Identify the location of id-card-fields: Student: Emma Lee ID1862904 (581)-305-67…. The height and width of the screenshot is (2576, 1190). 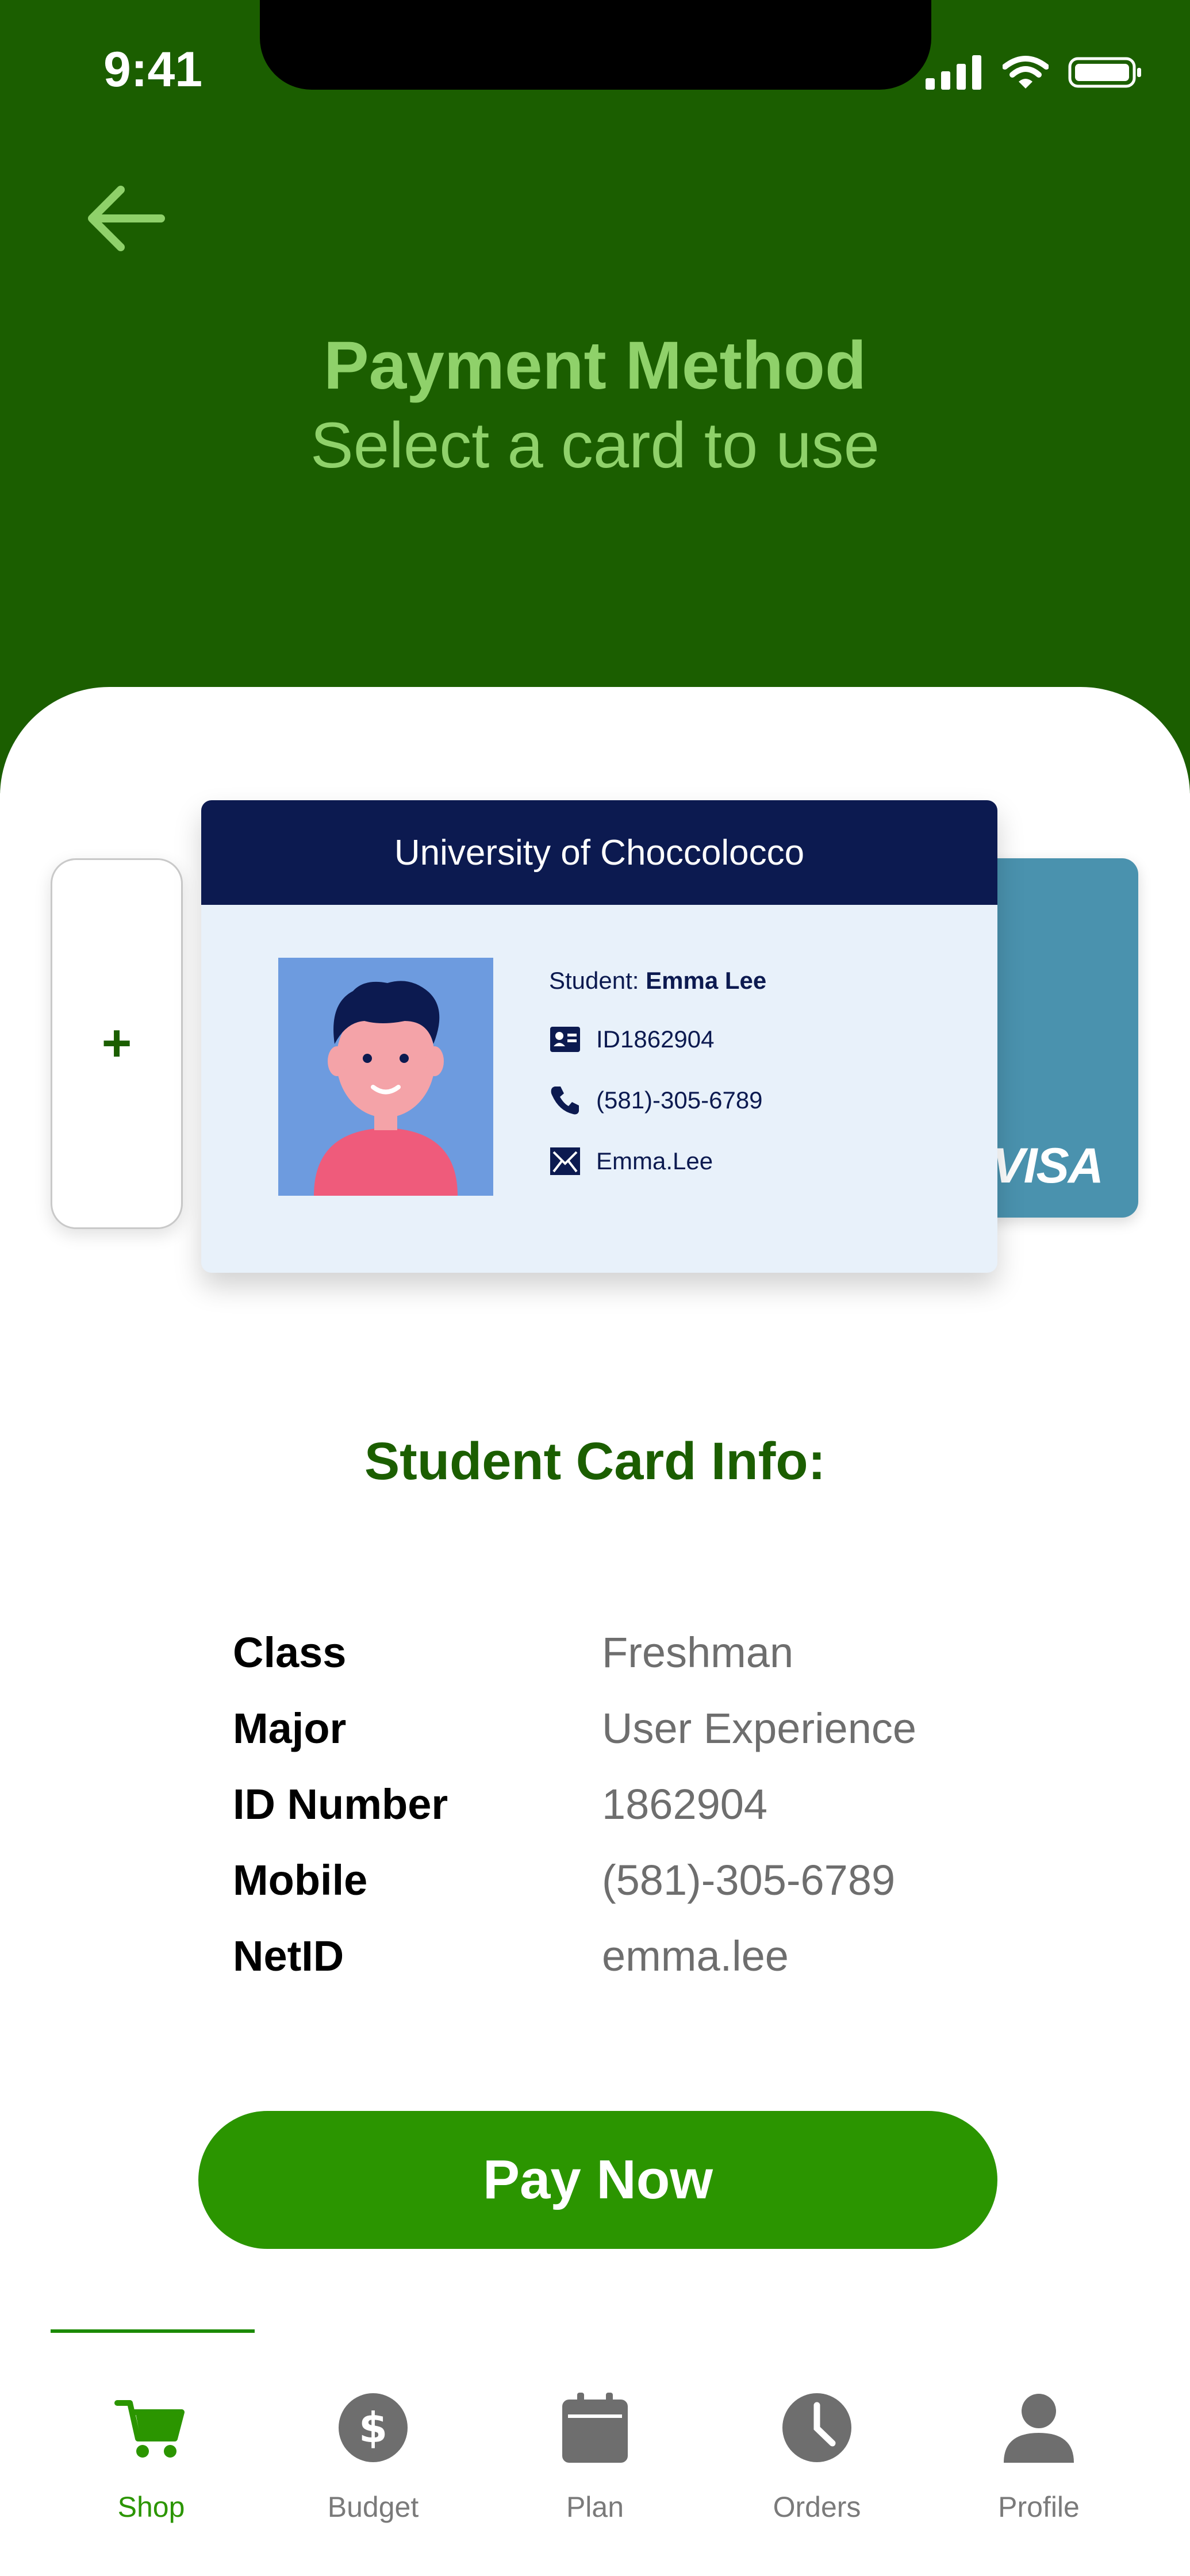
(657, 1072).